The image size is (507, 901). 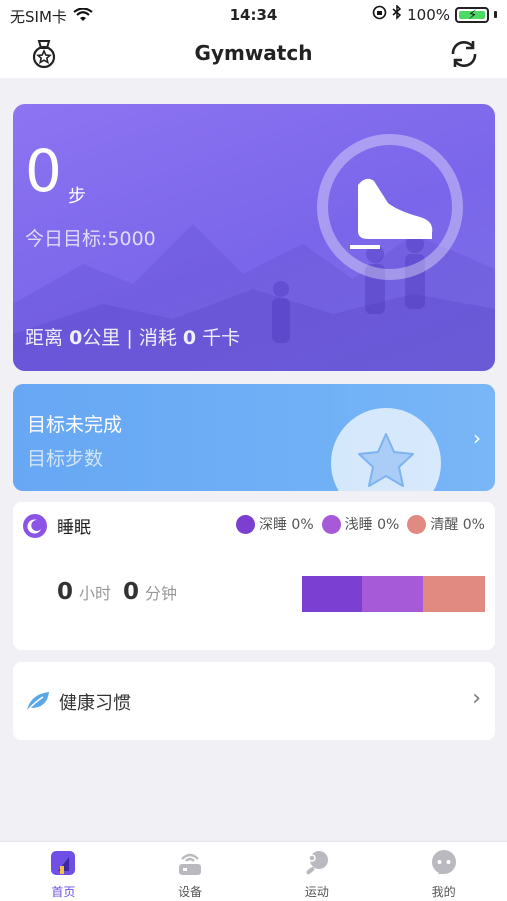 What do you see at coordinates (43, 171) in the screenshot?
I see `steps-value: 0` at bounding box center [43, 171].